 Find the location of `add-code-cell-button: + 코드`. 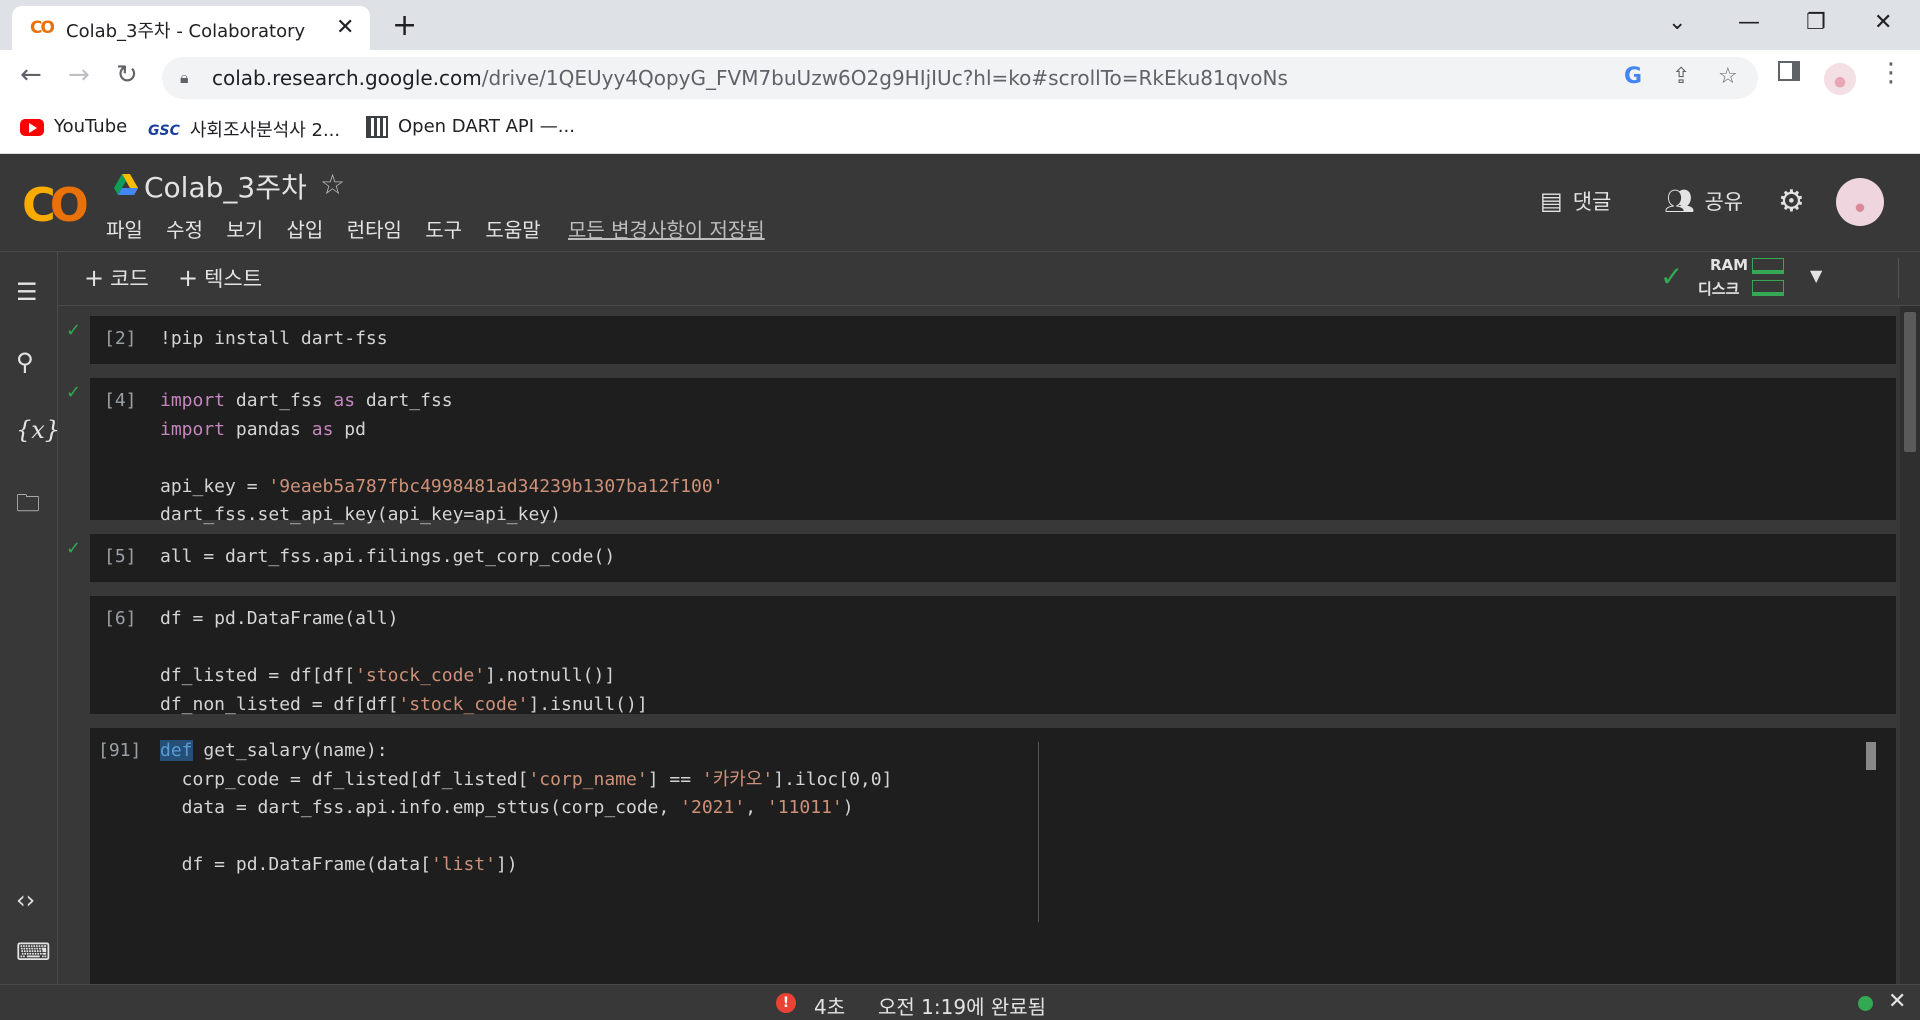

add-code-cell-button: + 코드 is located at coordinates (116, 278).